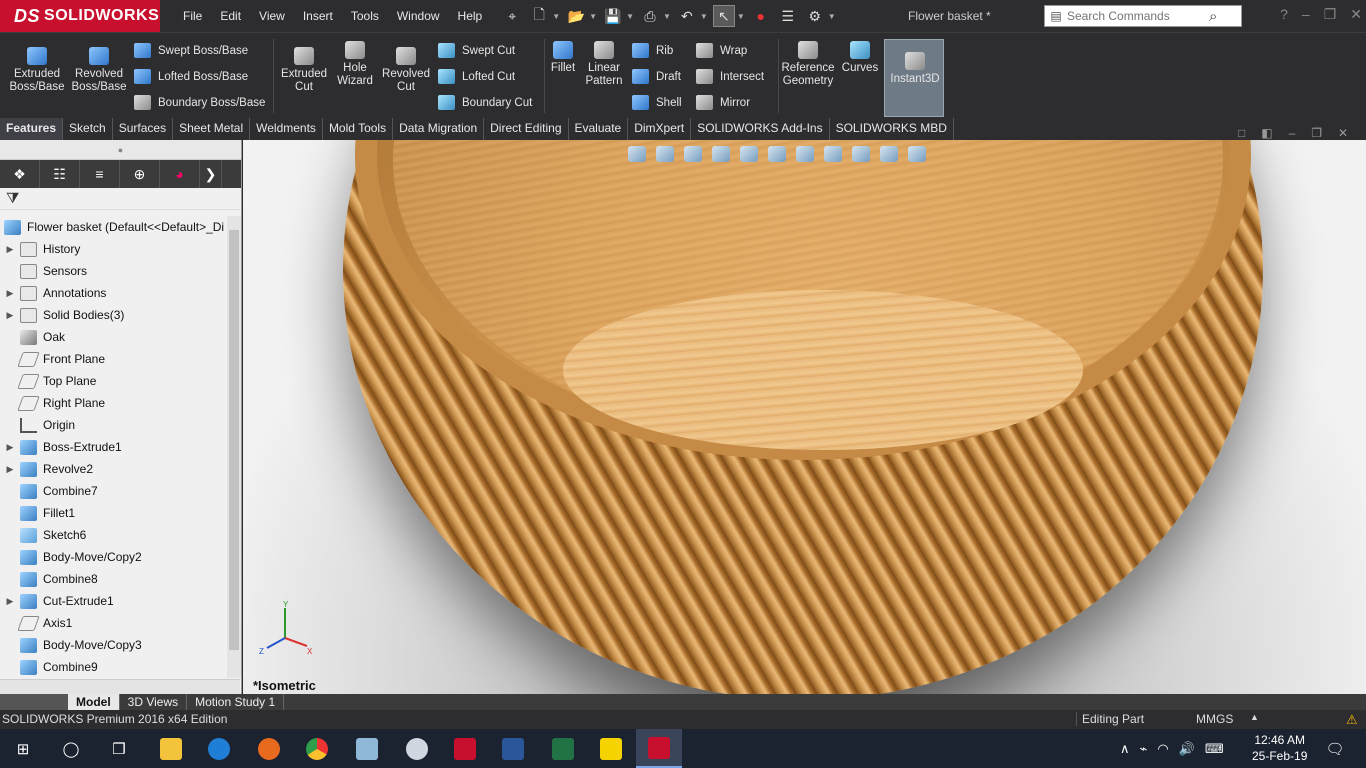 Image resolution: width=1366 pixels, height=768 pixels. What do you see at coordinates (687, 16) in the screenshot?
I see `undo-icon: ↶` at bounding box center [687, 16].